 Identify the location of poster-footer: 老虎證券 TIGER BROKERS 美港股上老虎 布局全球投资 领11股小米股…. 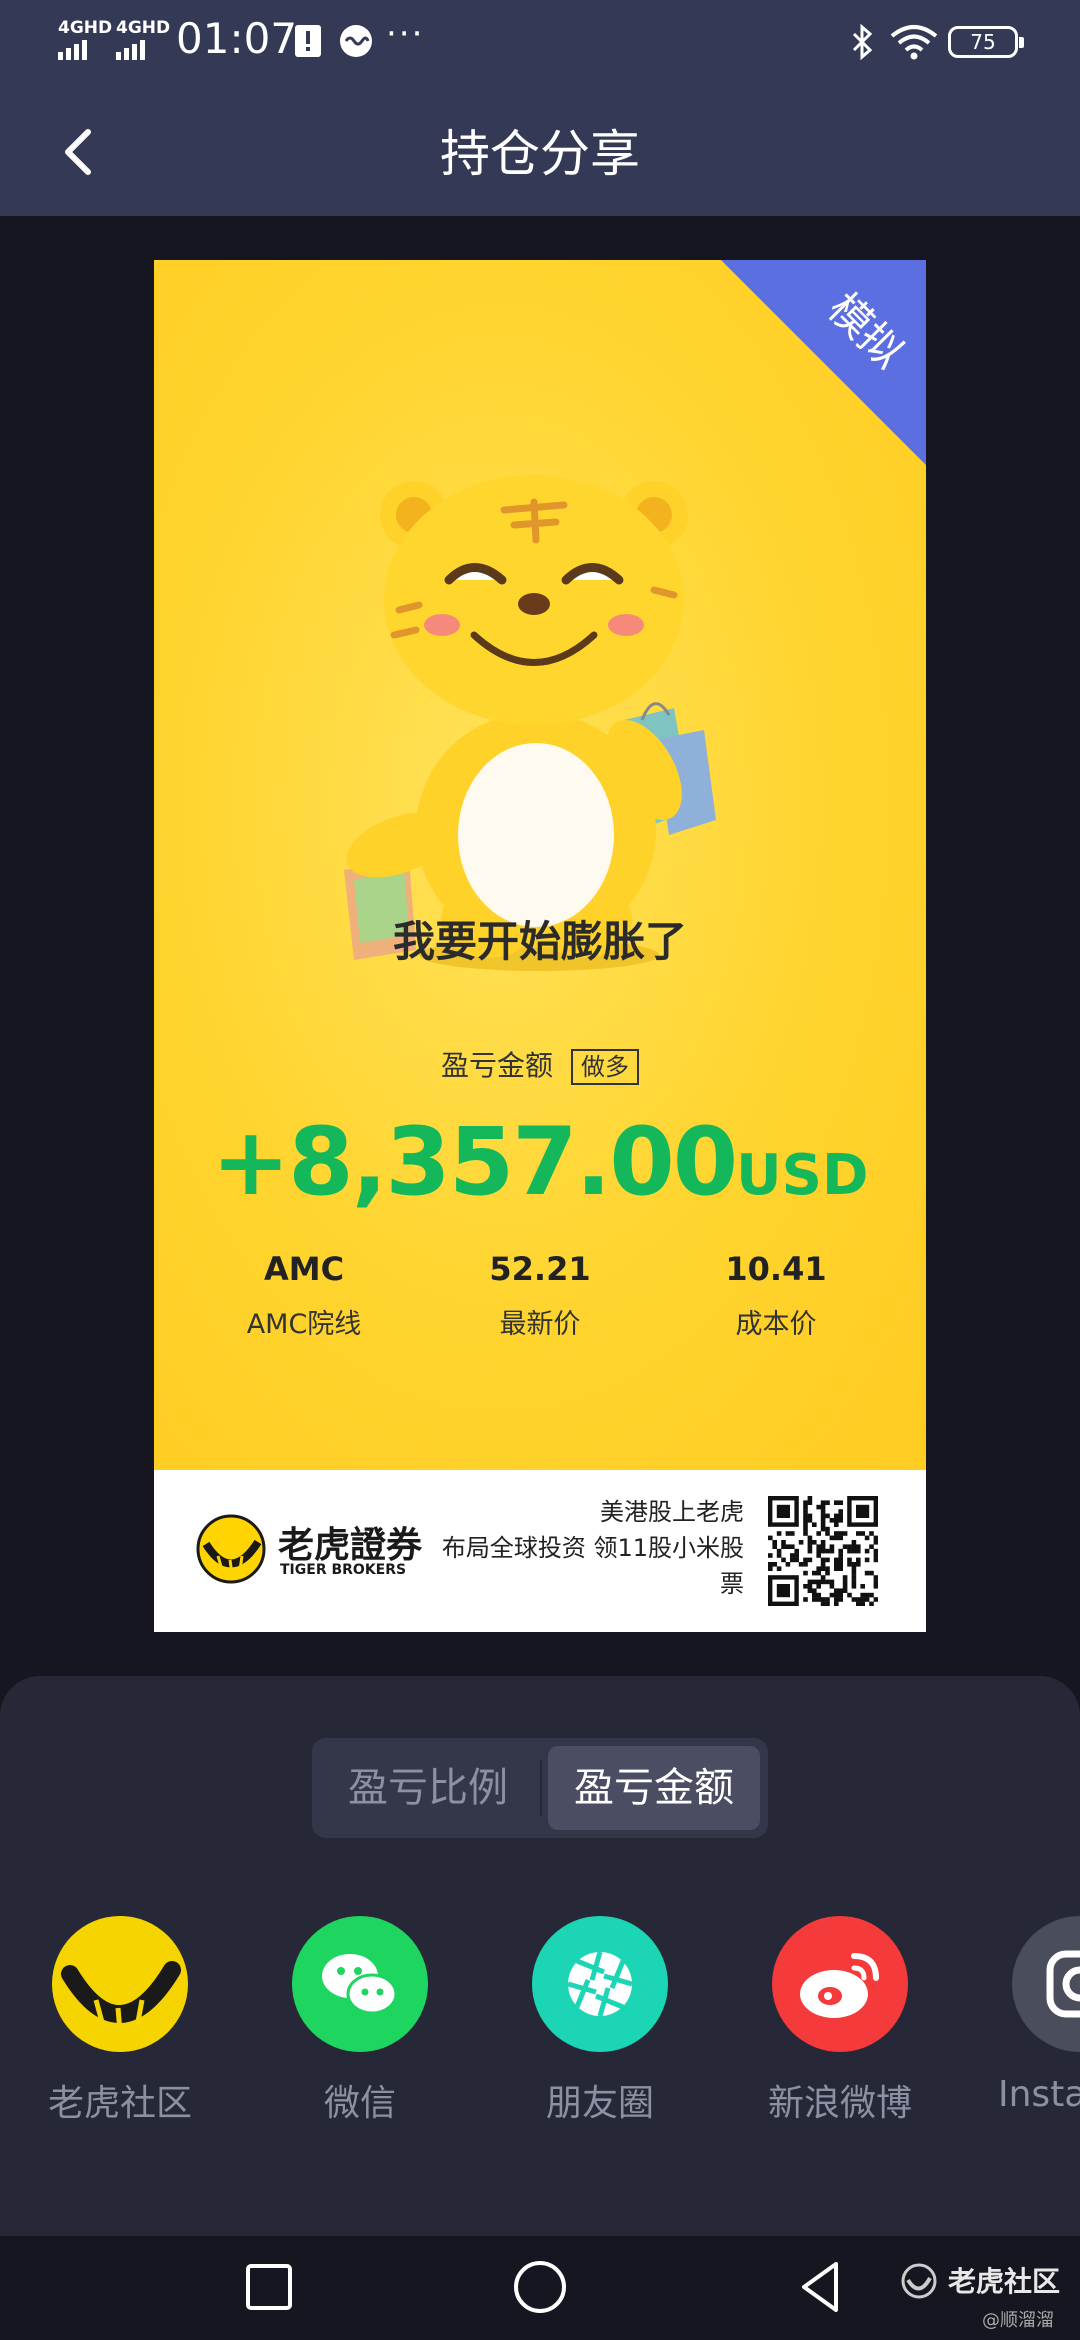
(540, 1551).